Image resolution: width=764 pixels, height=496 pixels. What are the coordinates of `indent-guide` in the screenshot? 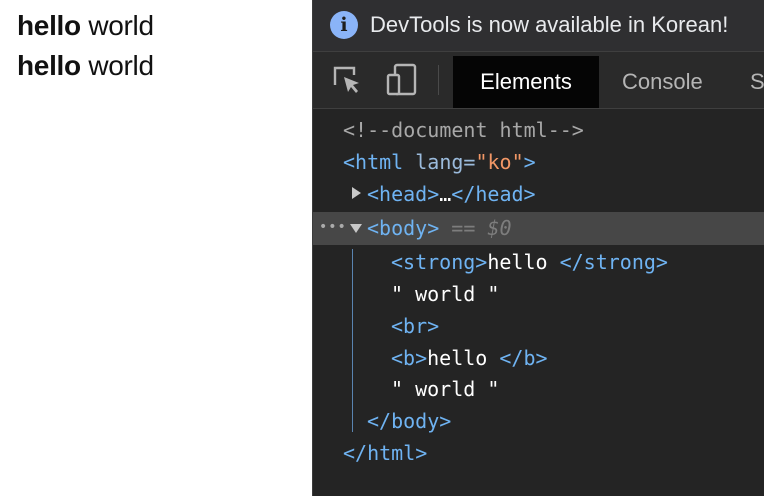 It's located at (352, 340).